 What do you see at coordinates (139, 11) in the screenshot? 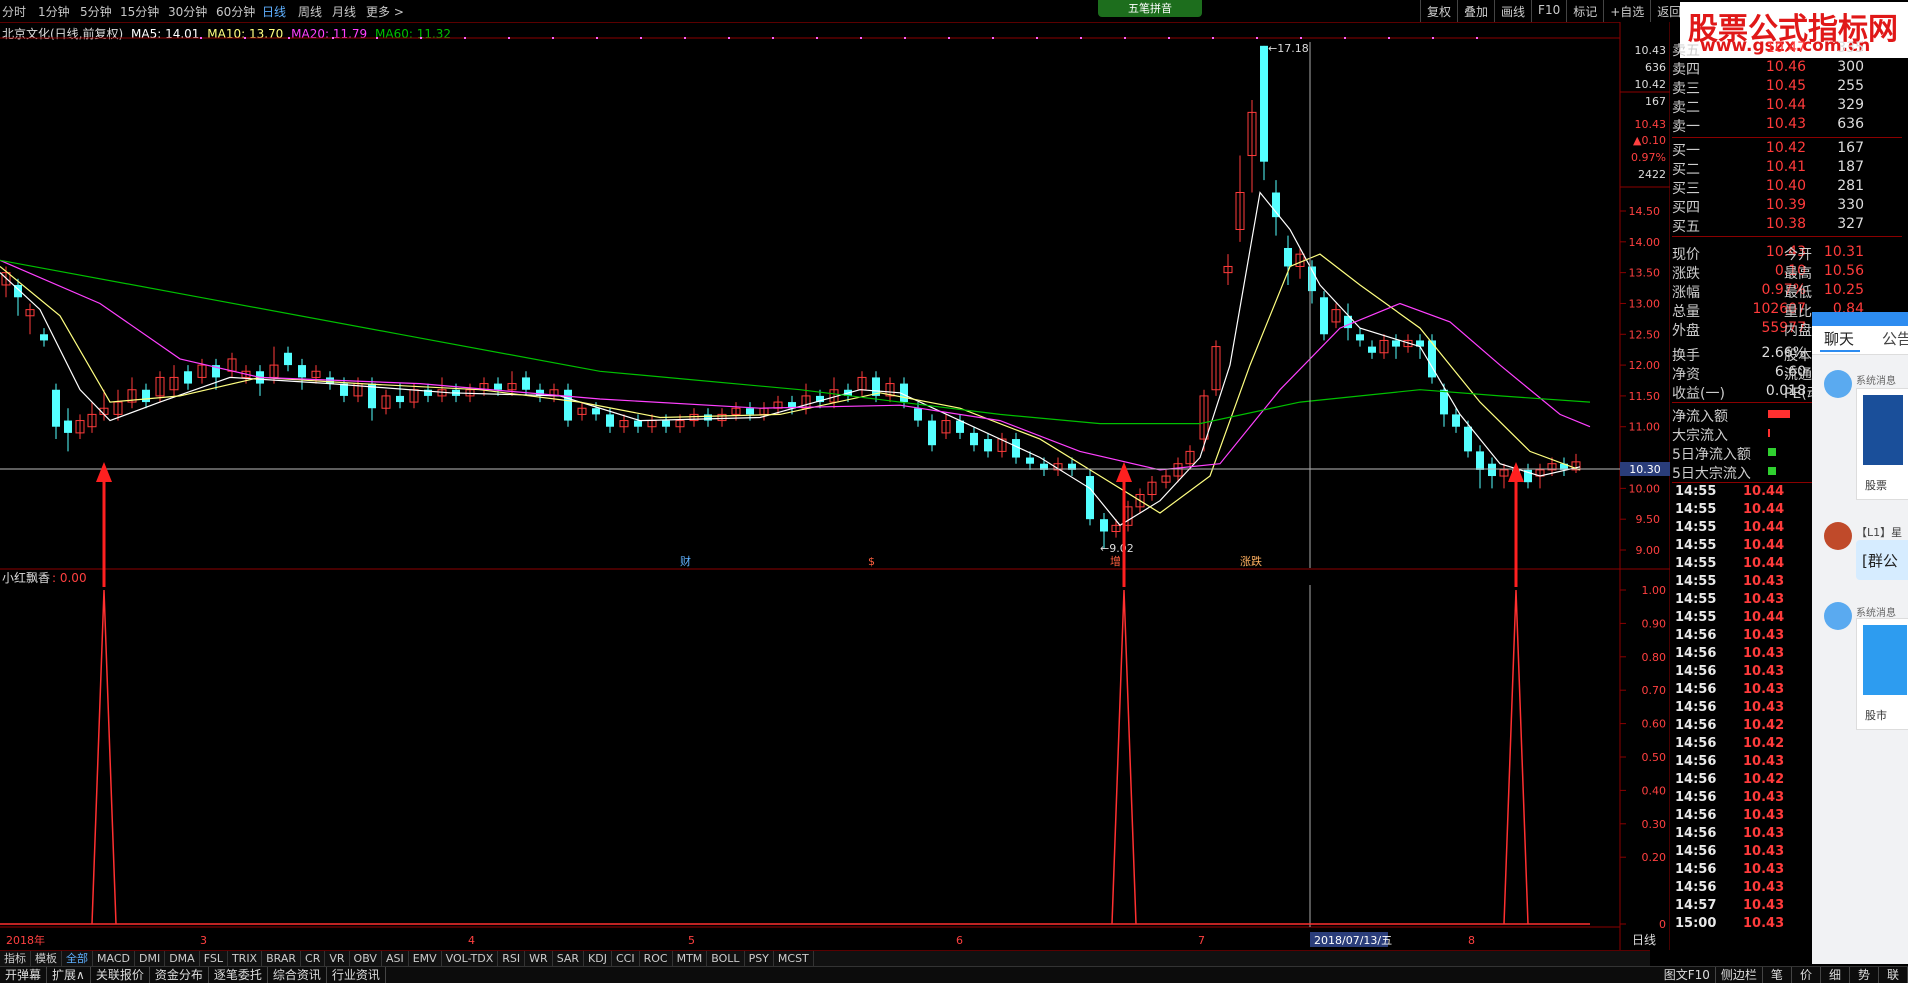
I see `tab-period-3: 15分钟` at bounding box center [139, 11].